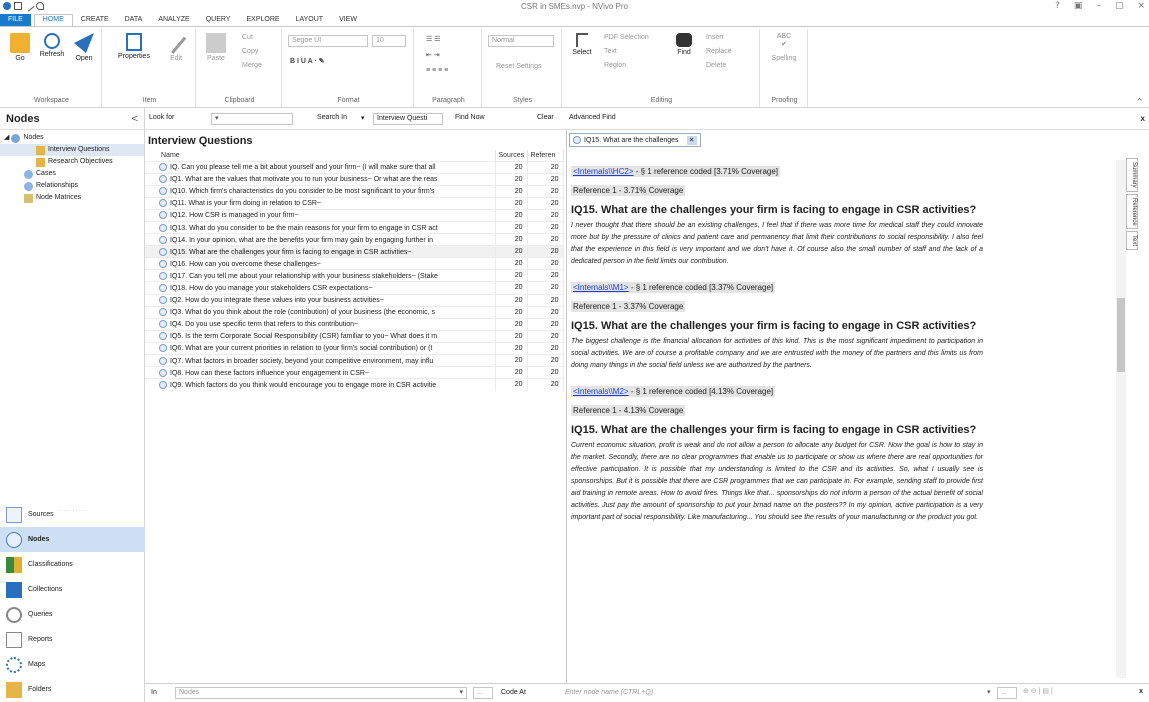  I want to click on tab-create: CREATE, so click(95, 20).